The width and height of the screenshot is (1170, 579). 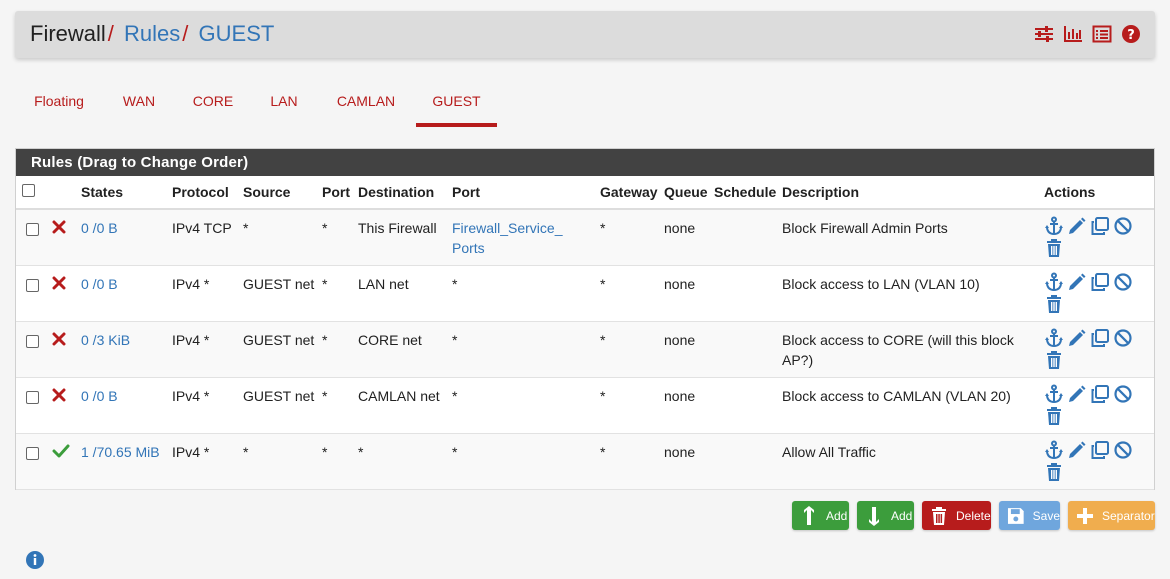 What do you see at coordinates (1102, 34) in the screenshot?
I see `list-icon` at bounding box center [1102, 34].